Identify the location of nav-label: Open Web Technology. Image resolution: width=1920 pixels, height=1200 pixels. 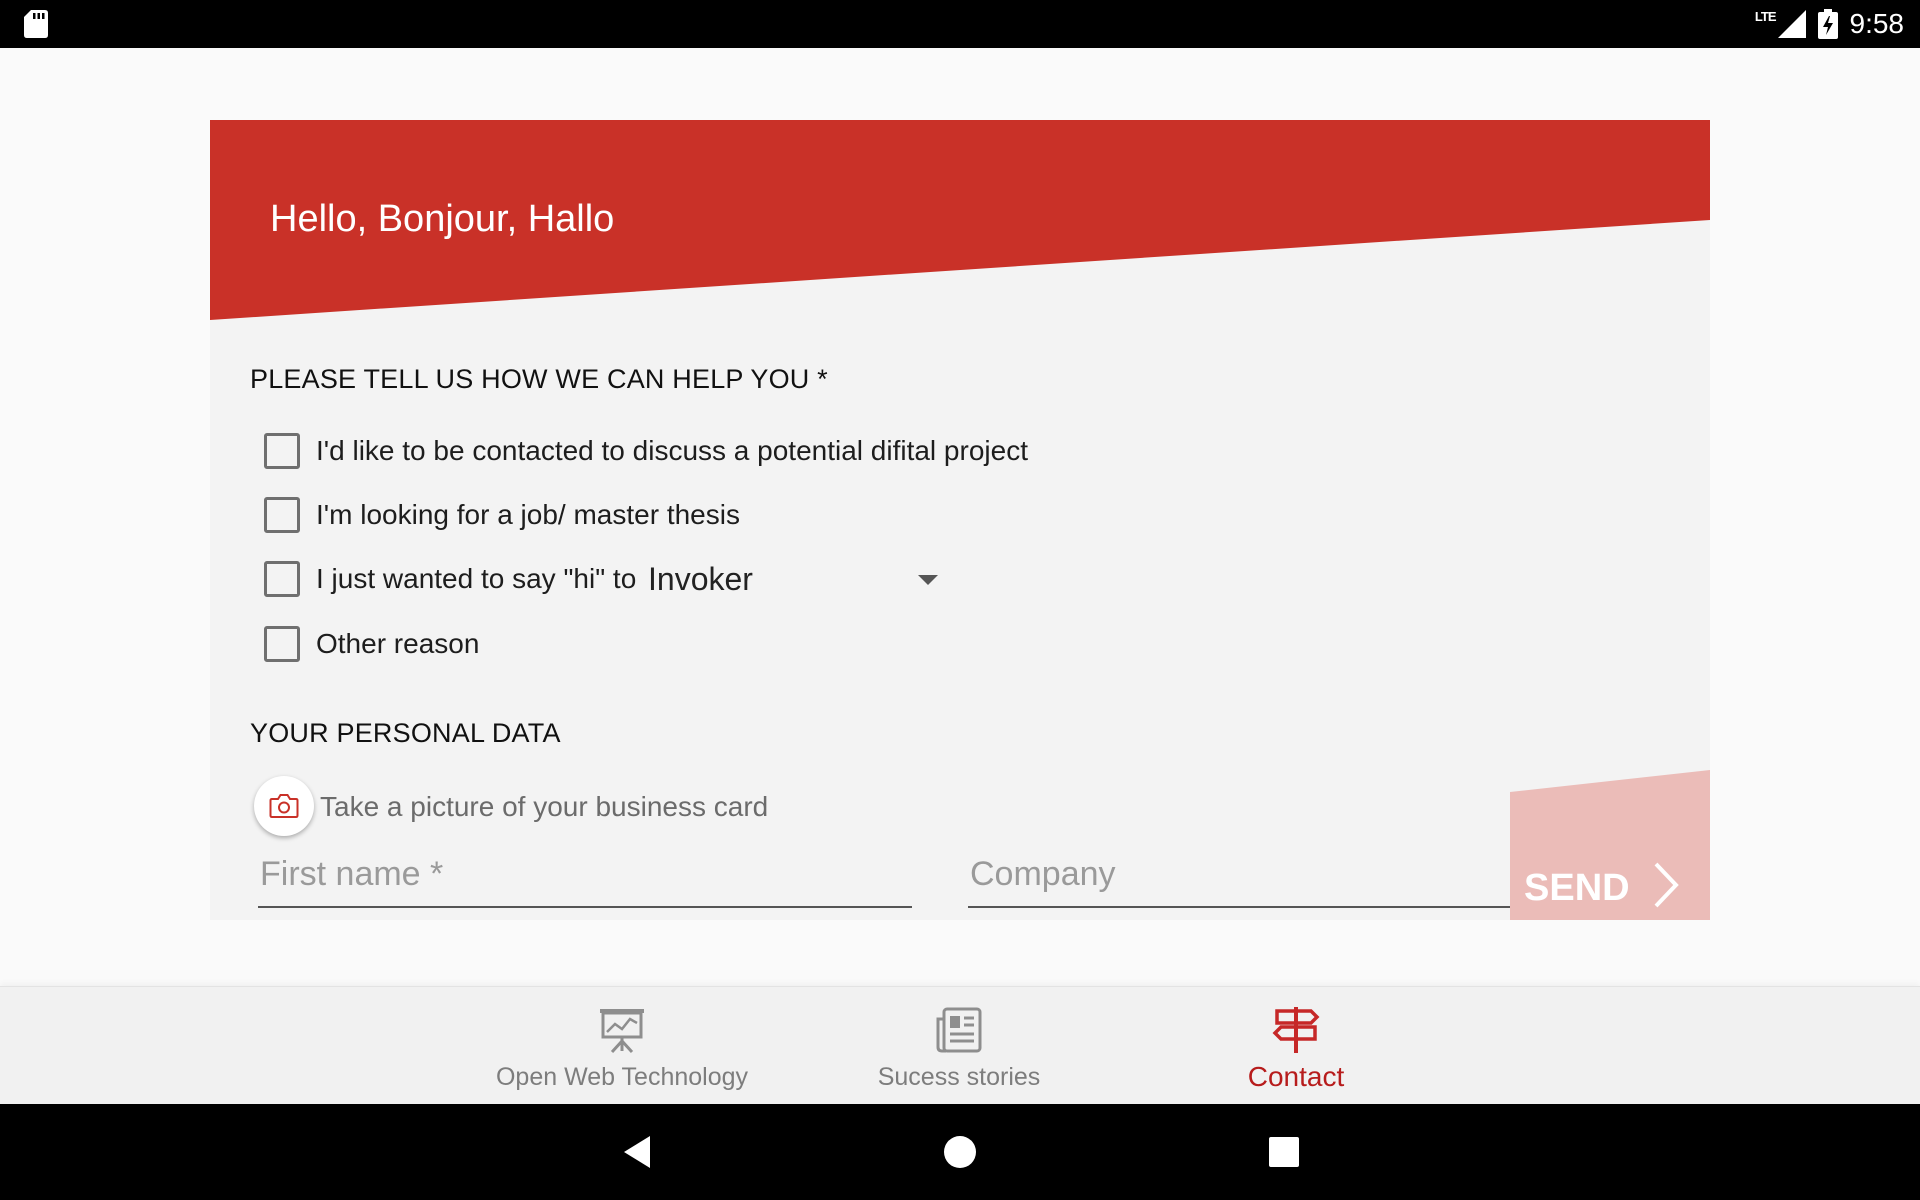
(622, 1077).